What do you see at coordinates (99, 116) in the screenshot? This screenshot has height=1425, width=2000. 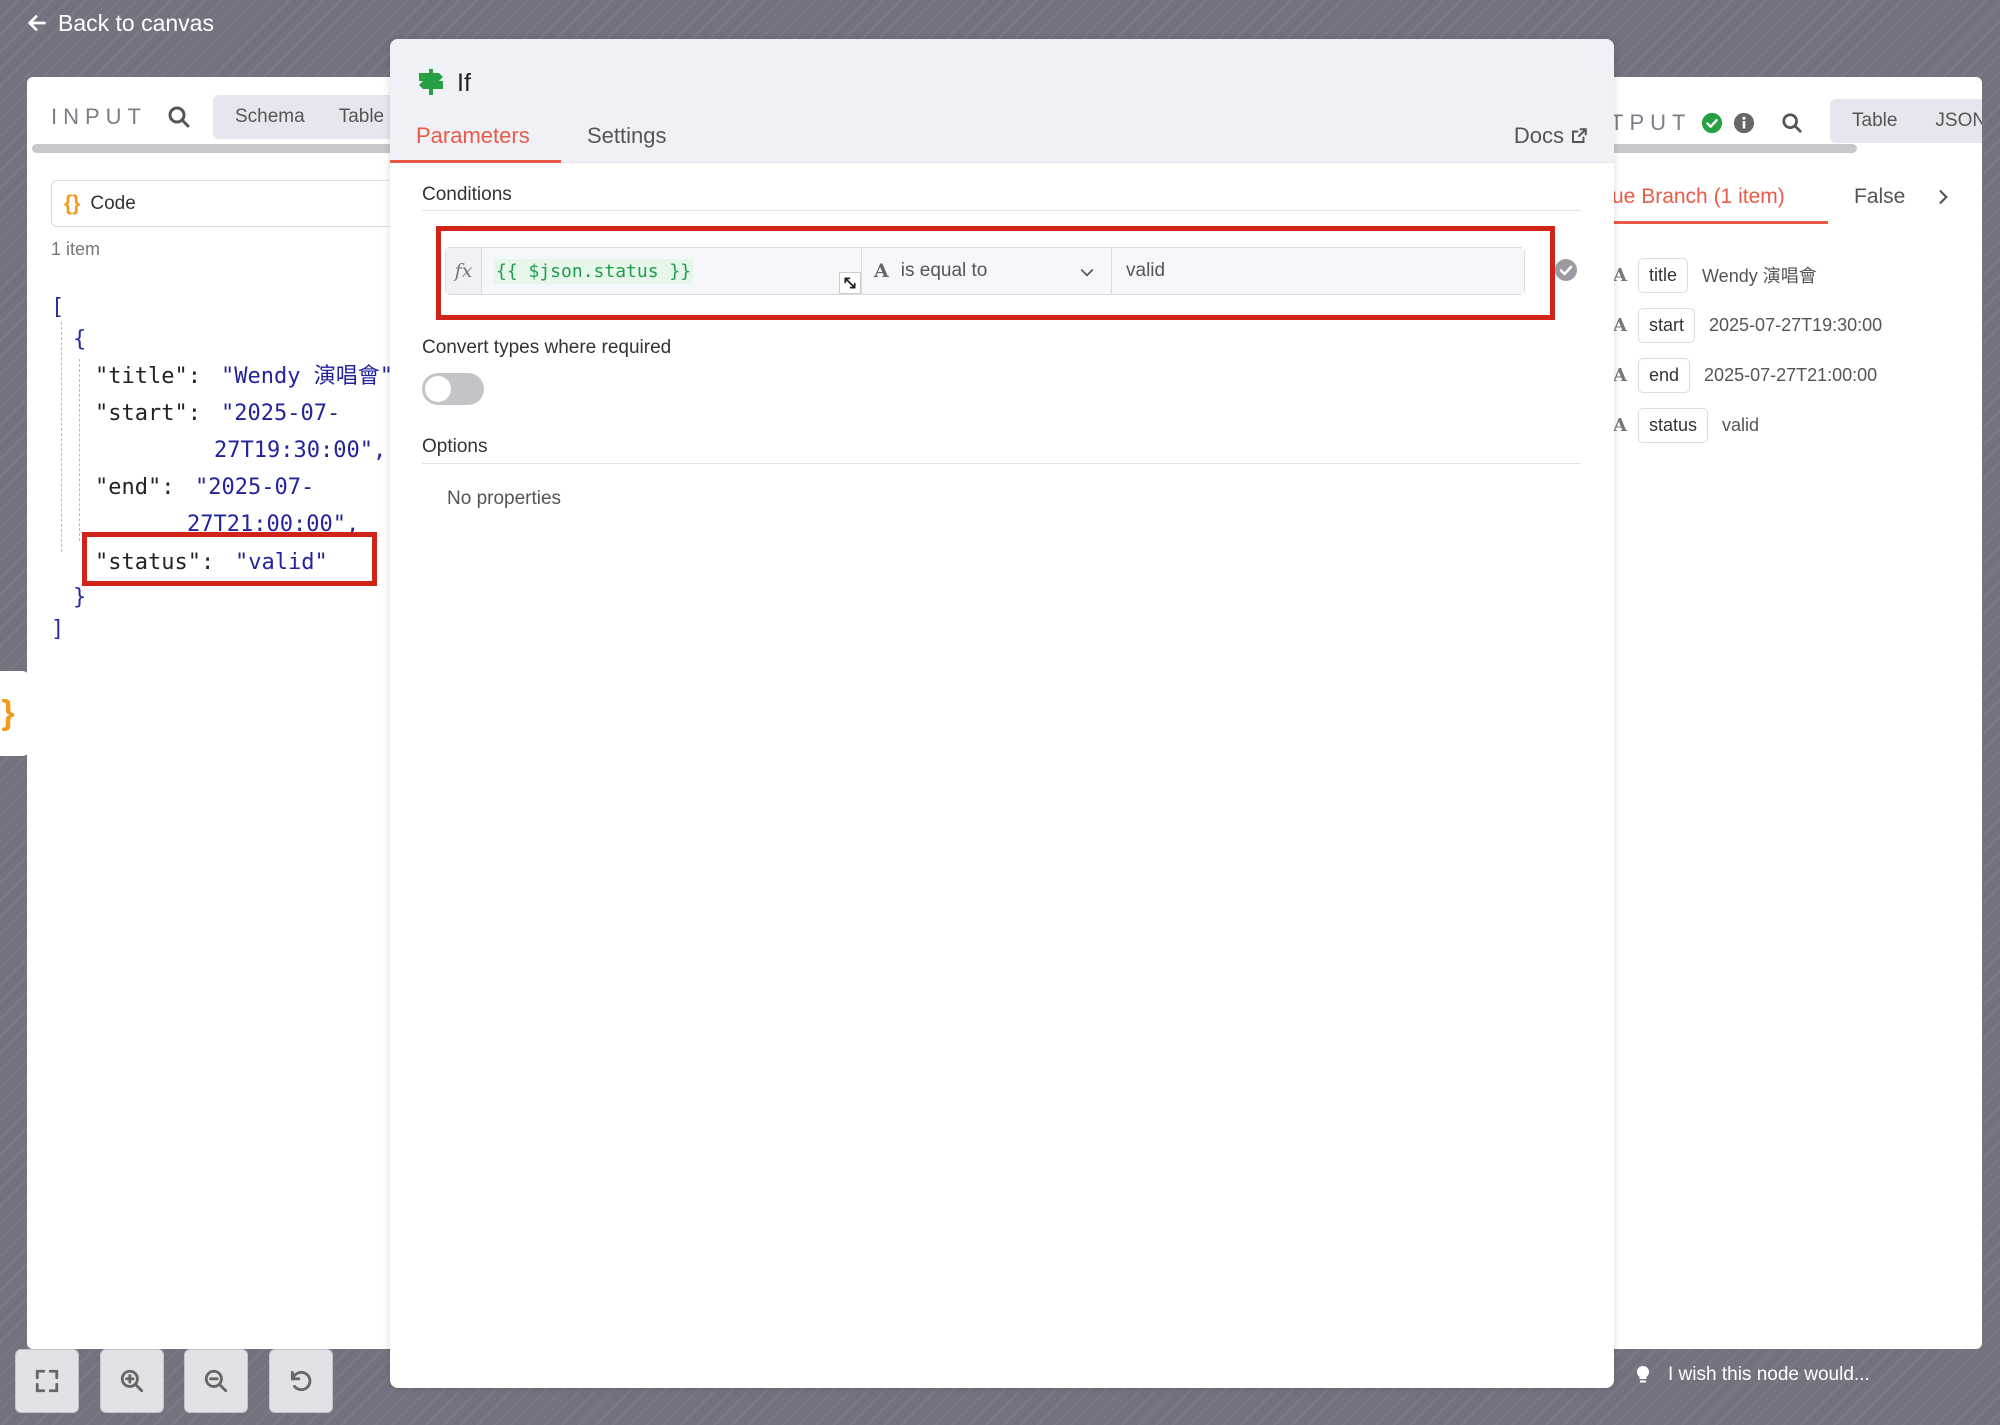 I see `input-panel-title: INPUT` at bounding box center [99, 116].